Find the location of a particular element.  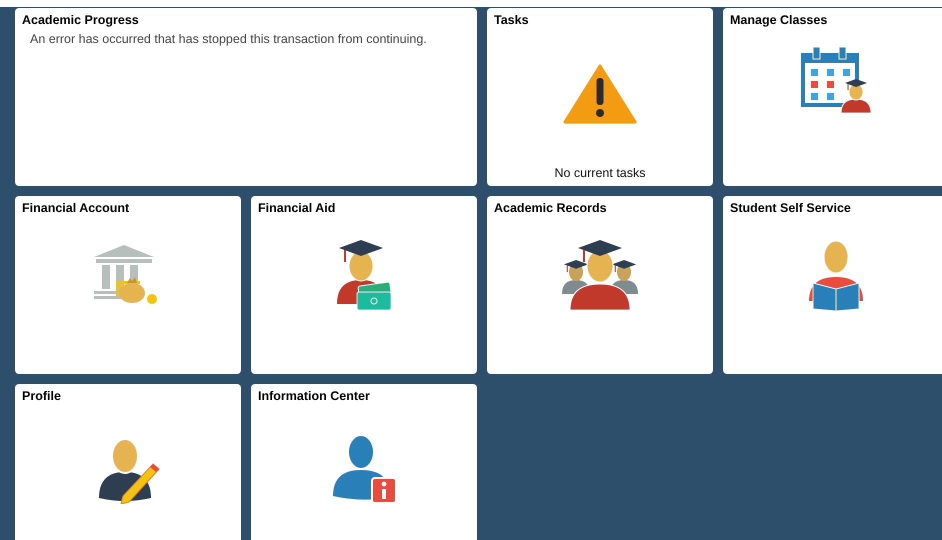

calendar-graduate-icon is located at coordinates (836, 80).